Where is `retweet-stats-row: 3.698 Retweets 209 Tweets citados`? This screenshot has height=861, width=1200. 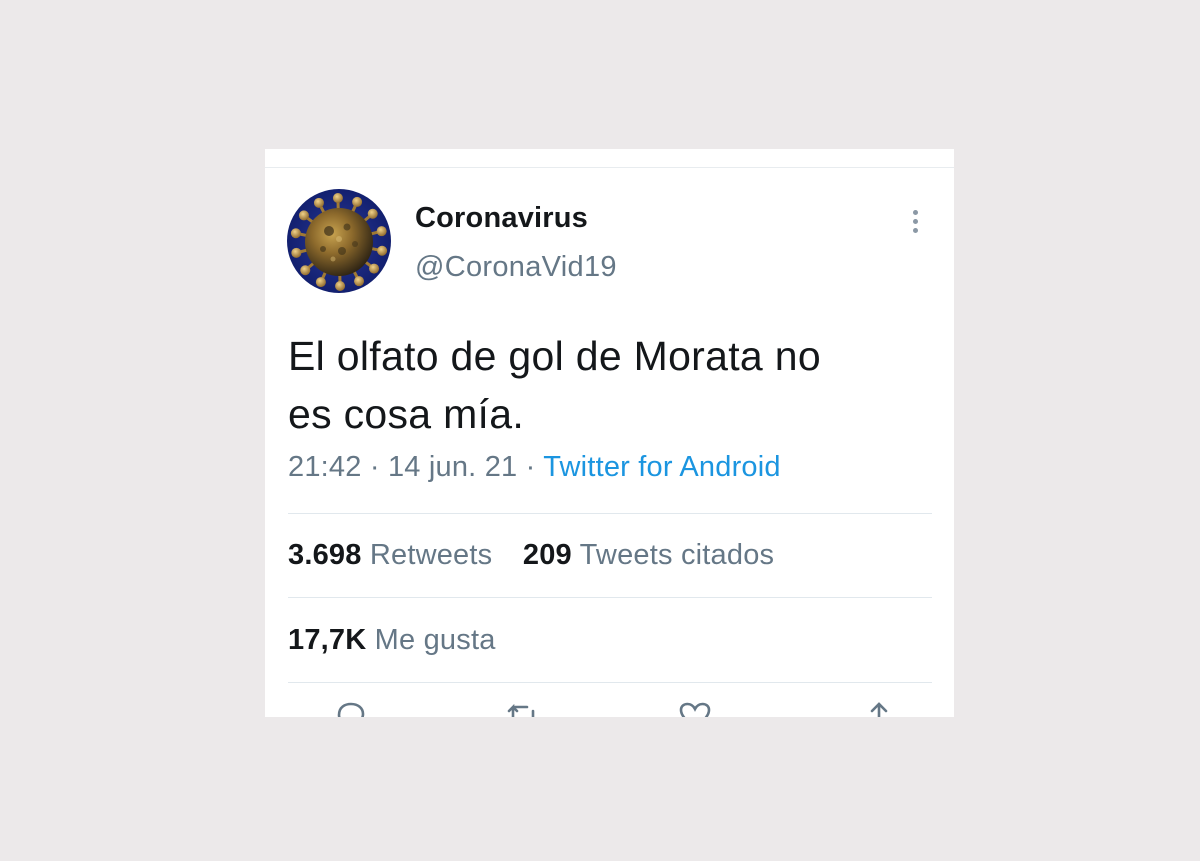
retweet-stats-row: 3.698 Retweets 209 Tweets citados is located at coordinates (531, 555).